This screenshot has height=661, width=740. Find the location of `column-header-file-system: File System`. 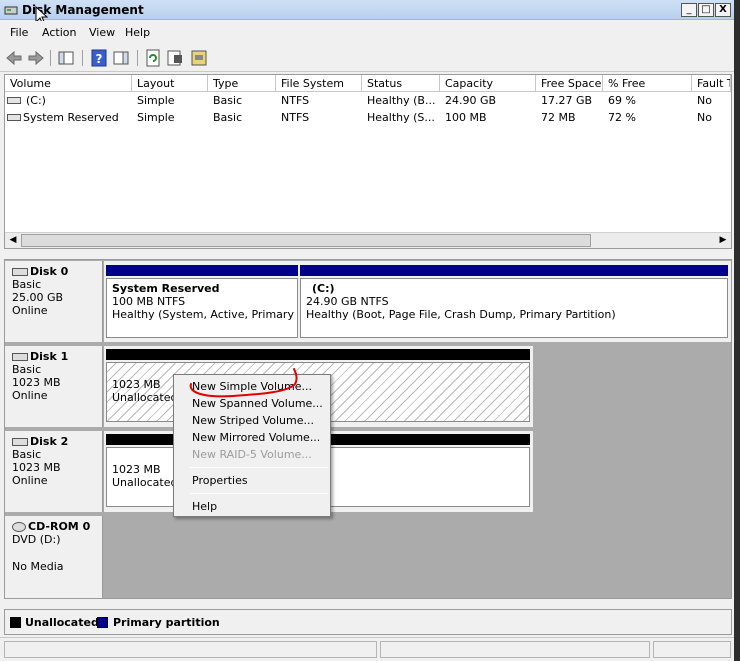

column-header-file-system: File System is located at coordinates (319, 83).